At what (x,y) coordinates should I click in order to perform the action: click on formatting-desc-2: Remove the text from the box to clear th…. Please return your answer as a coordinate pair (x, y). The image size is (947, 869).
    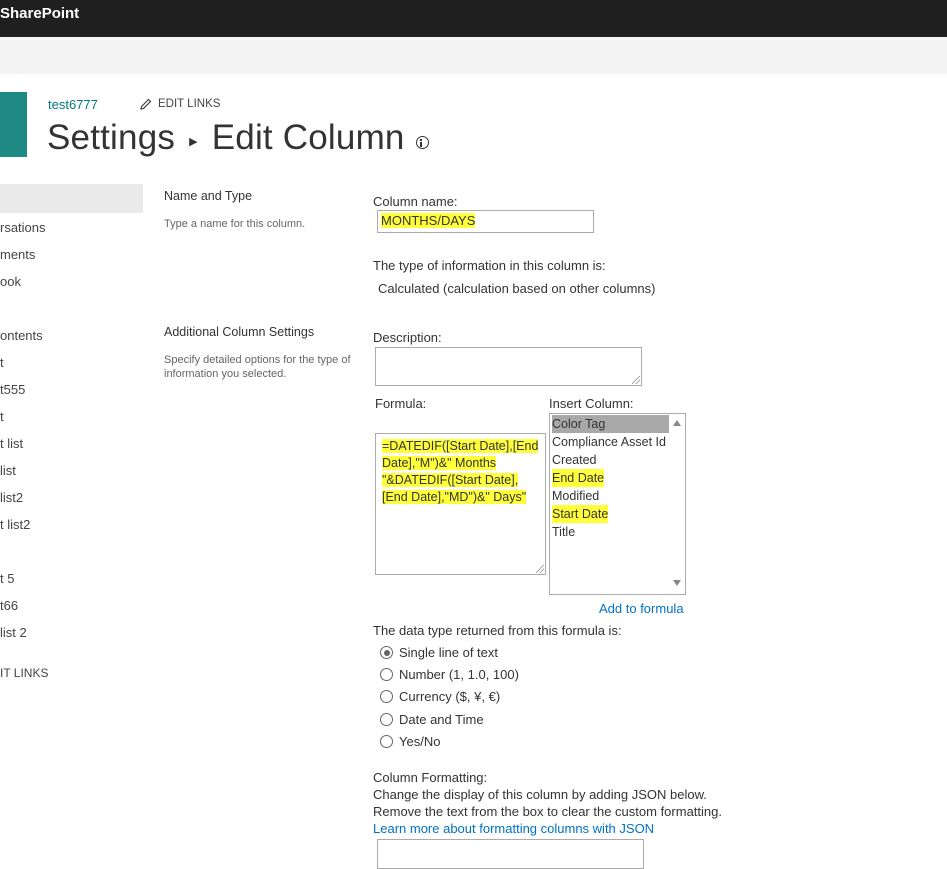
    Looking at the image, I should click on (547, 811).